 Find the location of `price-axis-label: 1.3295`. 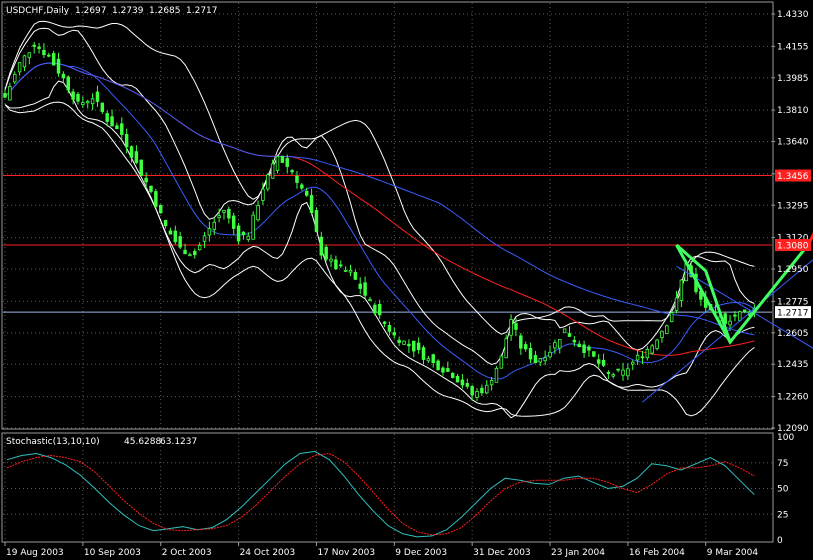

price-axis-label: 1.3295 is located at coordinates (793, 206).